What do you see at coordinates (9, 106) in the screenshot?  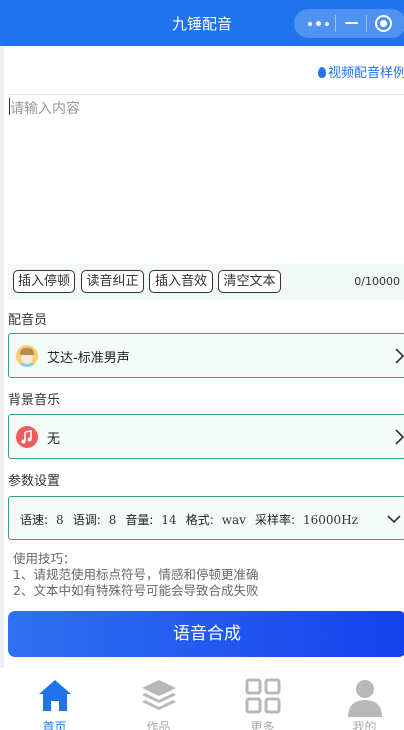 I see `text-cursor` at bounding box center [9, 106].